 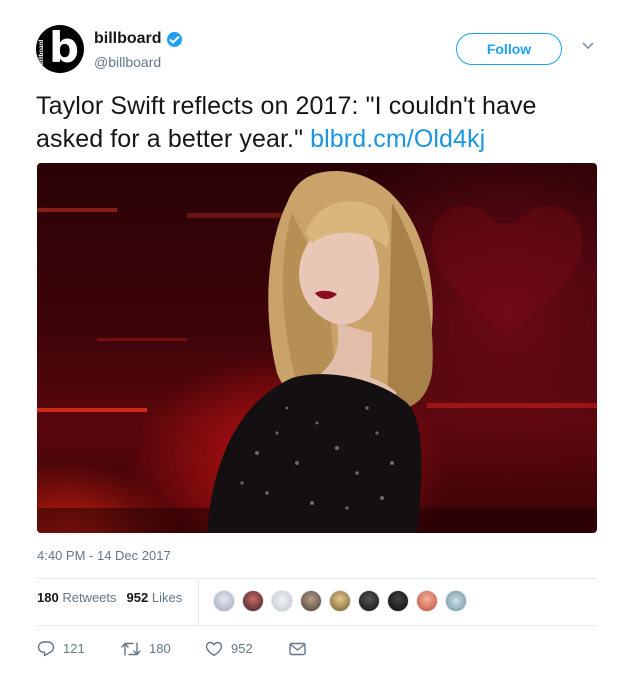 I want to click on envelope-icon, so click(x=297, y=649).